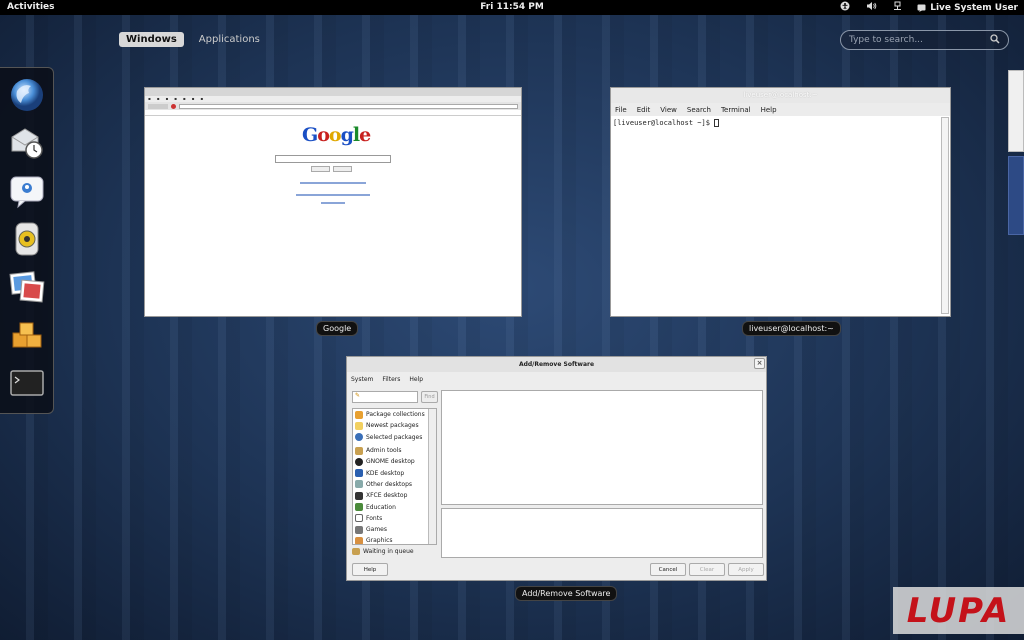 This screenshot has height=640, width=1024. I want to click on software-find-row: ✎ Find, so click(395, 397).